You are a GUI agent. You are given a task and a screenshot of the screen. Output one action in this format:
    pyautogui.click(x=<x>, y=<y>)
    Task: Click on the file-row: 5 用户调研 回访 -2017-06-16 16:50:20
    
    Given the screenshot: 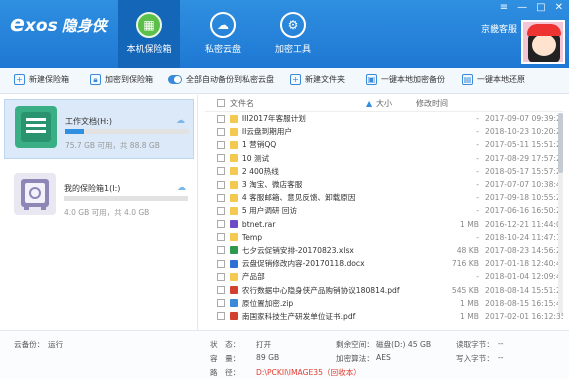 What is the action you would take?
    pyautogui.click(x=384, y=210)
    